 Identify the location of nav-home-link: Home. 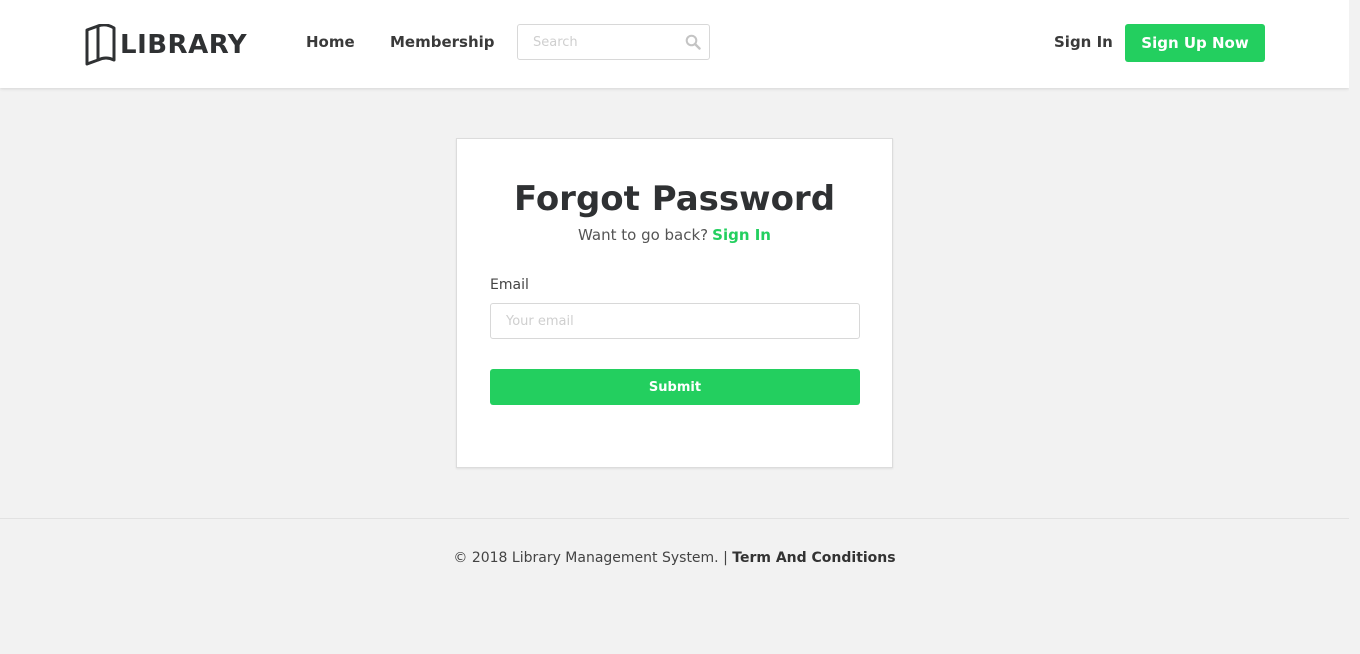
(330, 42).